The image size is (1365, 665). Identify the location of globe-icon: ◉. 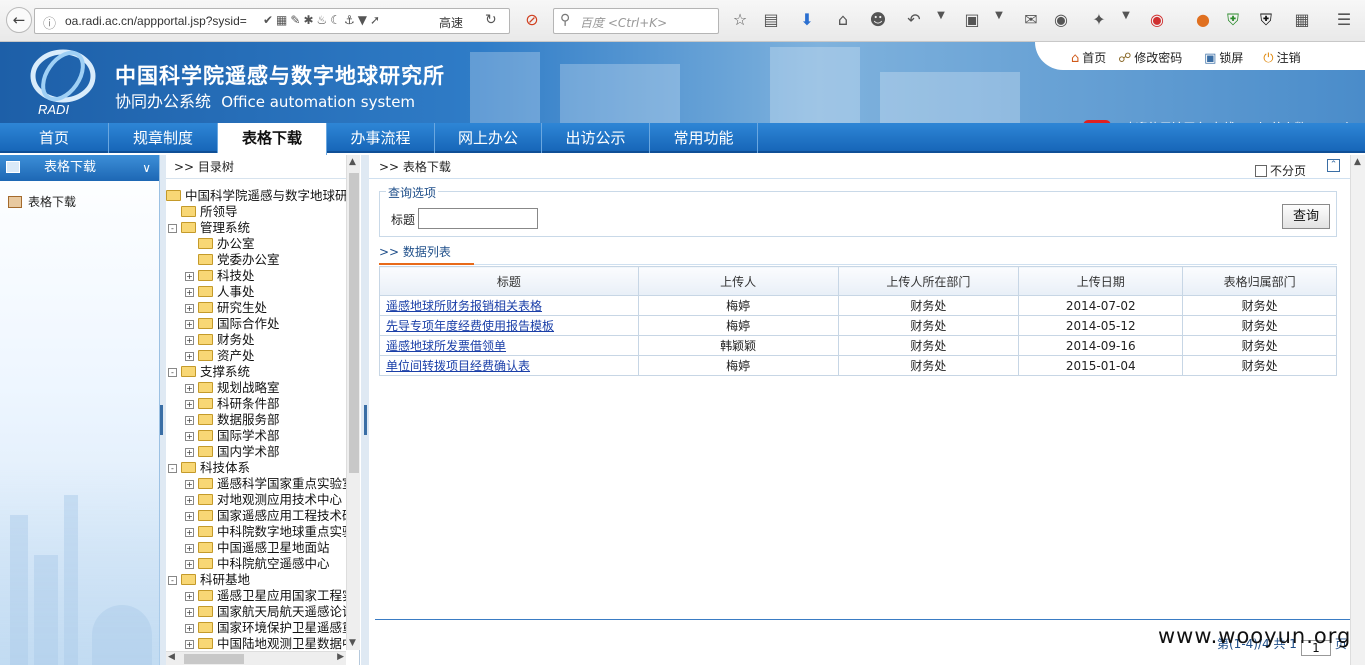
(1061, 19).